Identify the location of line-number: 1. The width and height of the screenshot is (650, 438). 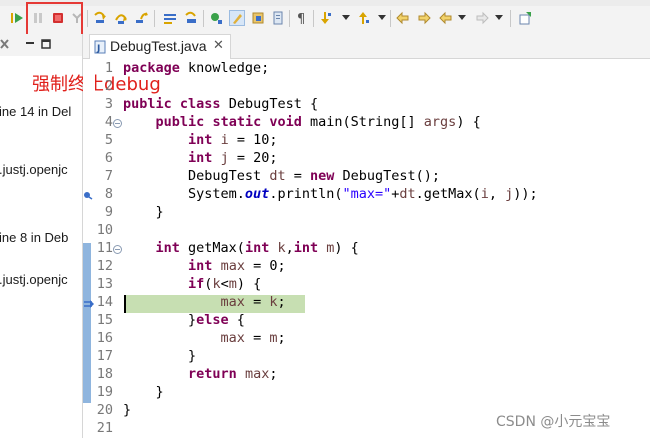
(108, 68).